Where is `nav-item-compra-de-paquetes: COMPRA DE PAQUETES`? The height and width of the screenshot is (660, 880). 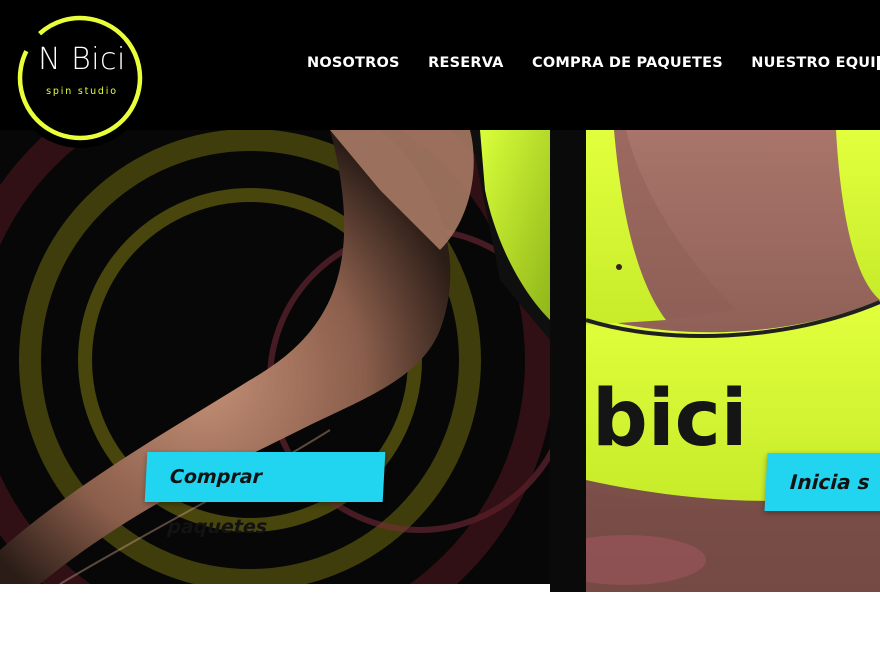 nav-item-compra-de-paquetes: COMPRA DE PAQUETES is located at coordinates (627, 63).